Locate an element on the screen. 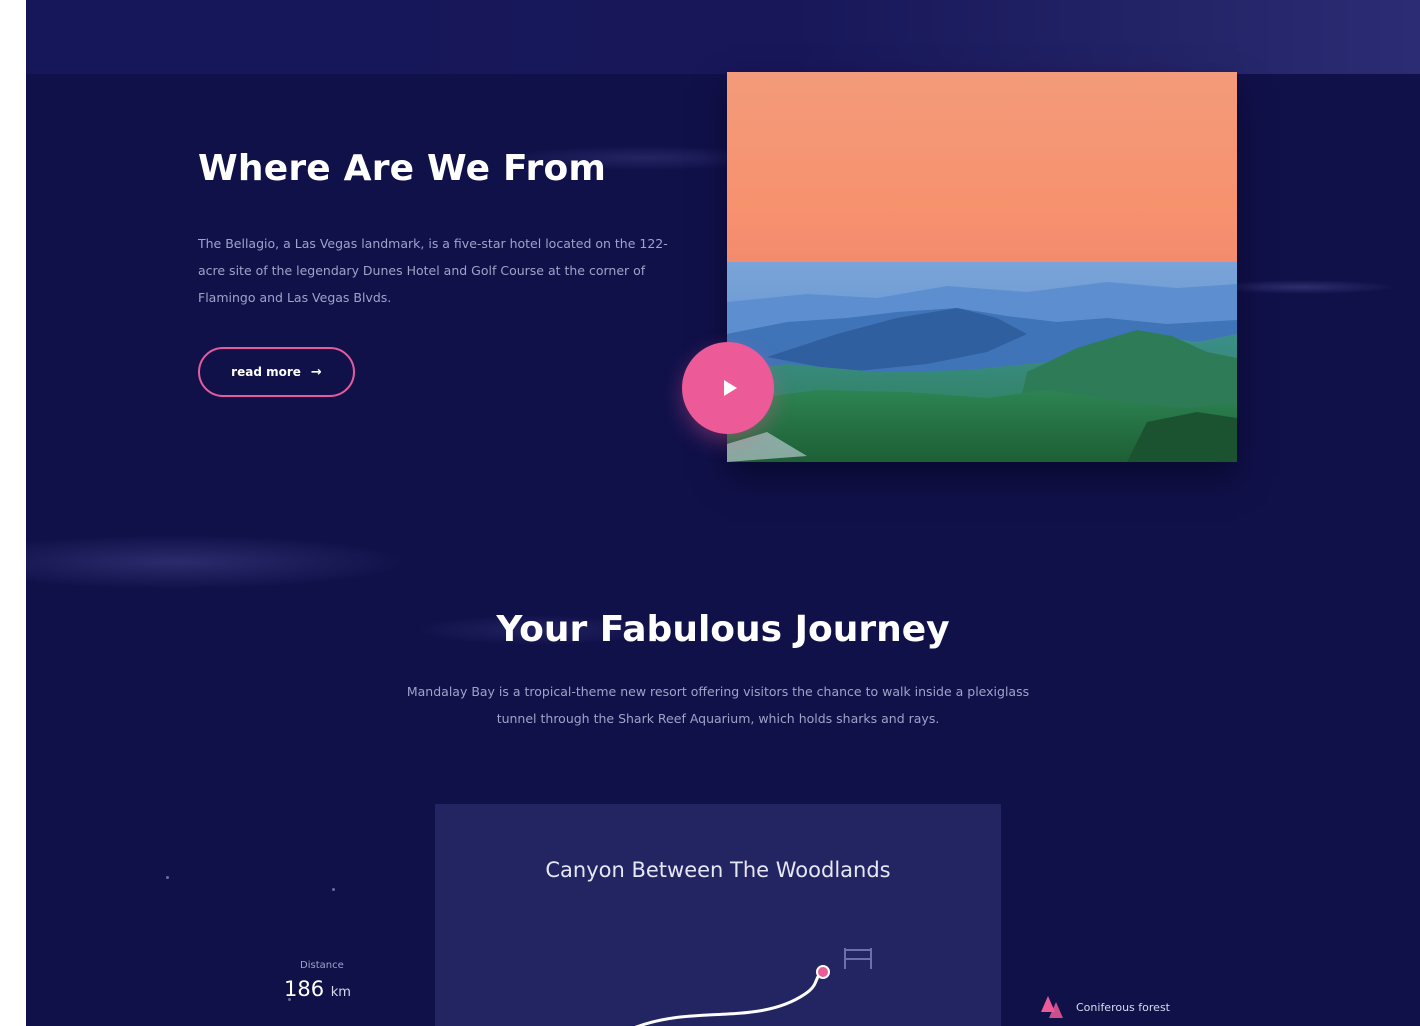 Image resolution: width=1420 pixels, height=1026 pixels. distance-unit: km is located at coordinates (340, 992).